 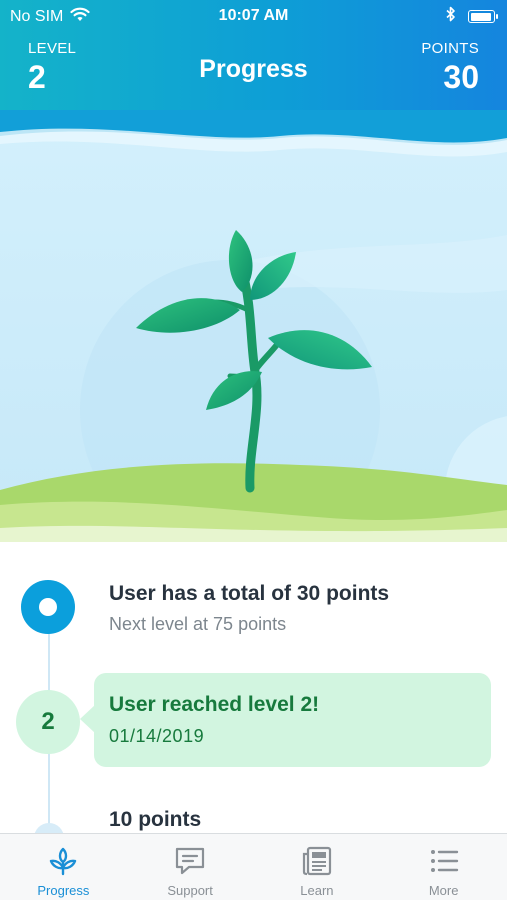 I want to click on level-badge: 2, so click(x=48, y=722).